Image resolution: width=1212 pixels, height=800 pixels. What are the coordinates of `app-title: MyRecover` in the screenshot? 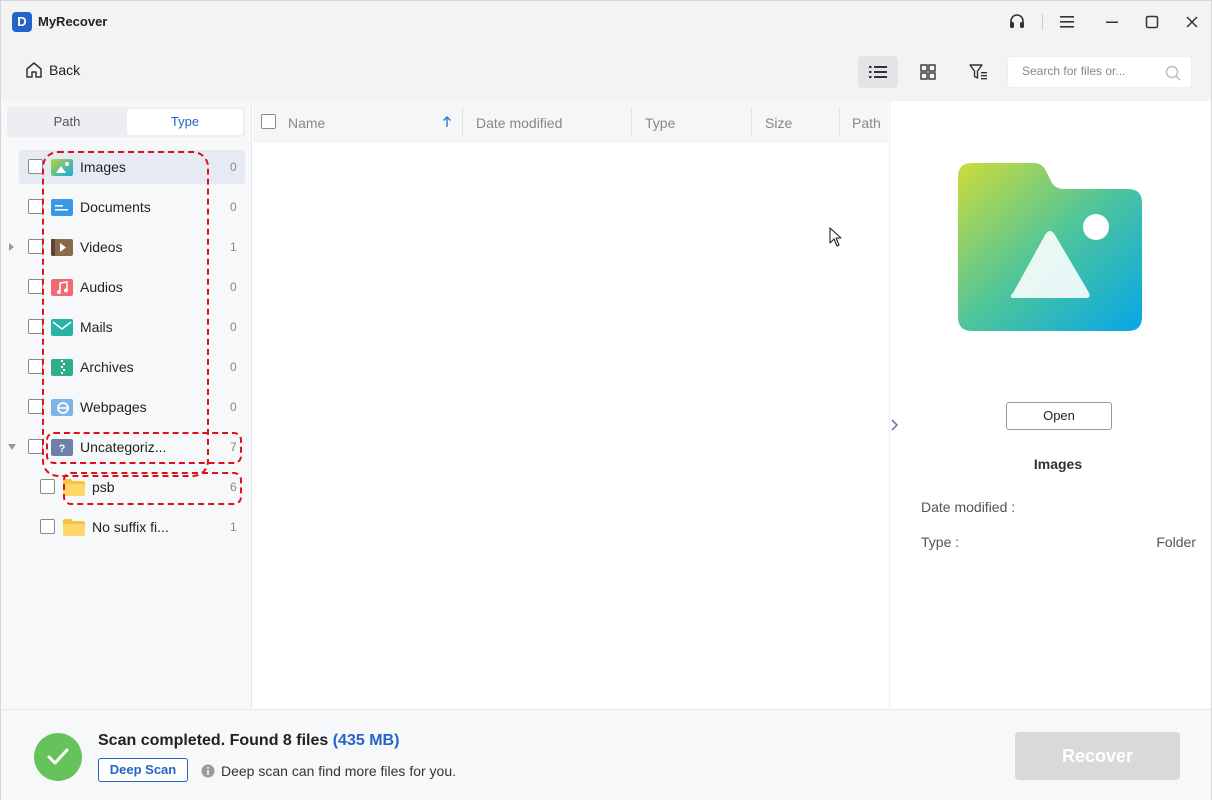 It's located at (73, 21).